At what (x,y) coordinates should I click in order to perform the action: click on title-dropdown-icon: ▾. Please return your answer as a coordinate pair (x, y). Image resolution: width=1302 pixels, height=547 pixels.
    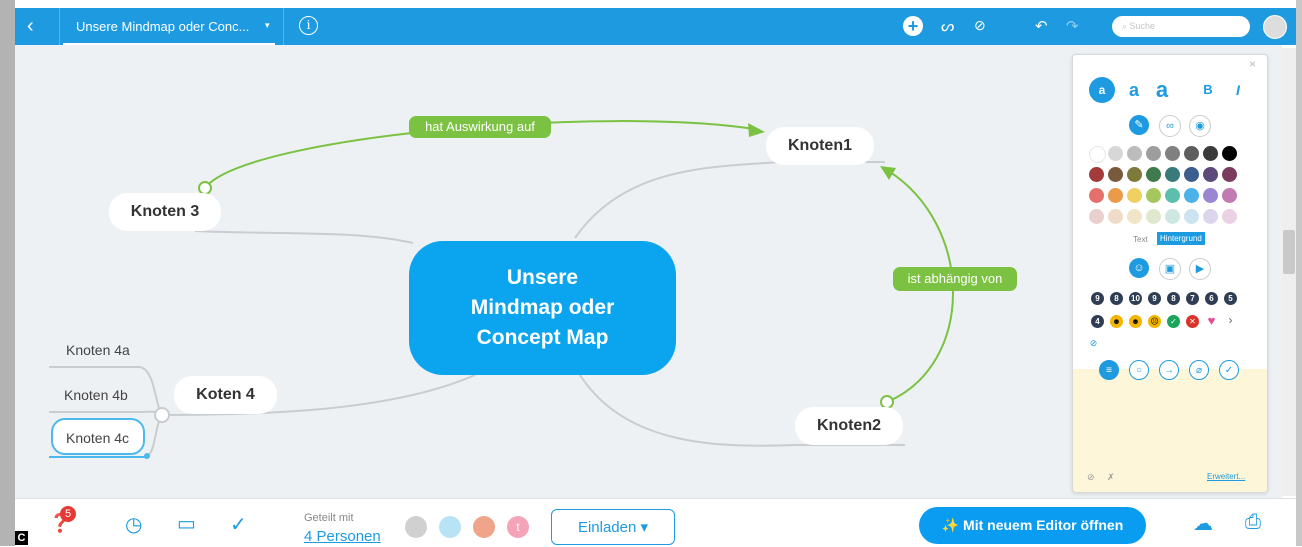
    Looking at the image, I should click on (267, 25).